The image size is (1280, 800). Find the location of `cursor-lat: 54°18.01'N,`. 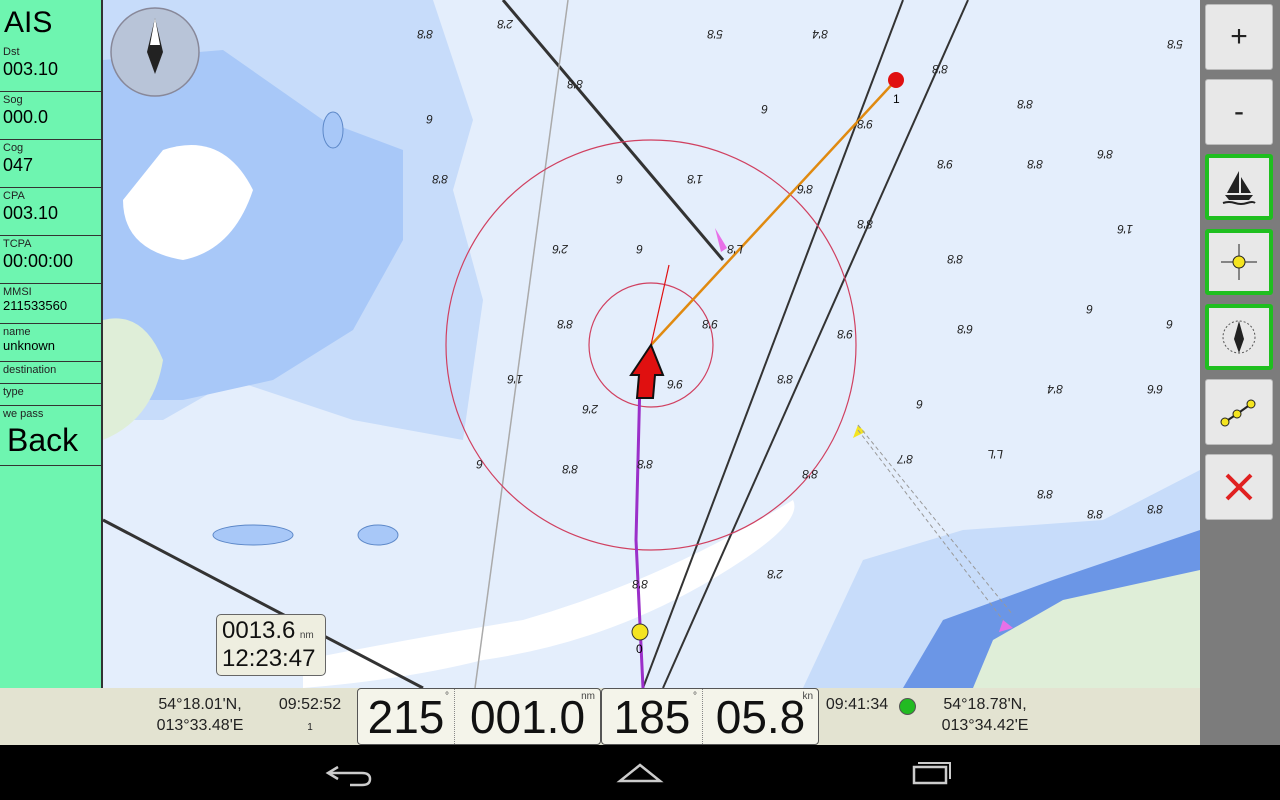

cursor-lat: 54°18.01'N, is located at coordinates (200, 704).